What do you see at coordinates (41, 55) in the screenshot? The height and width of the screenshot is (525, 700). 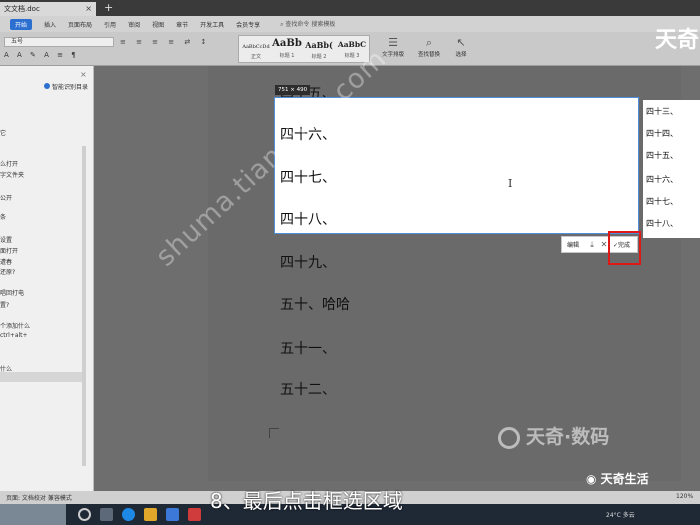 I see `format-tools-icon: A A ✎ A ≡ ¶` at bounding box center [41, 55].